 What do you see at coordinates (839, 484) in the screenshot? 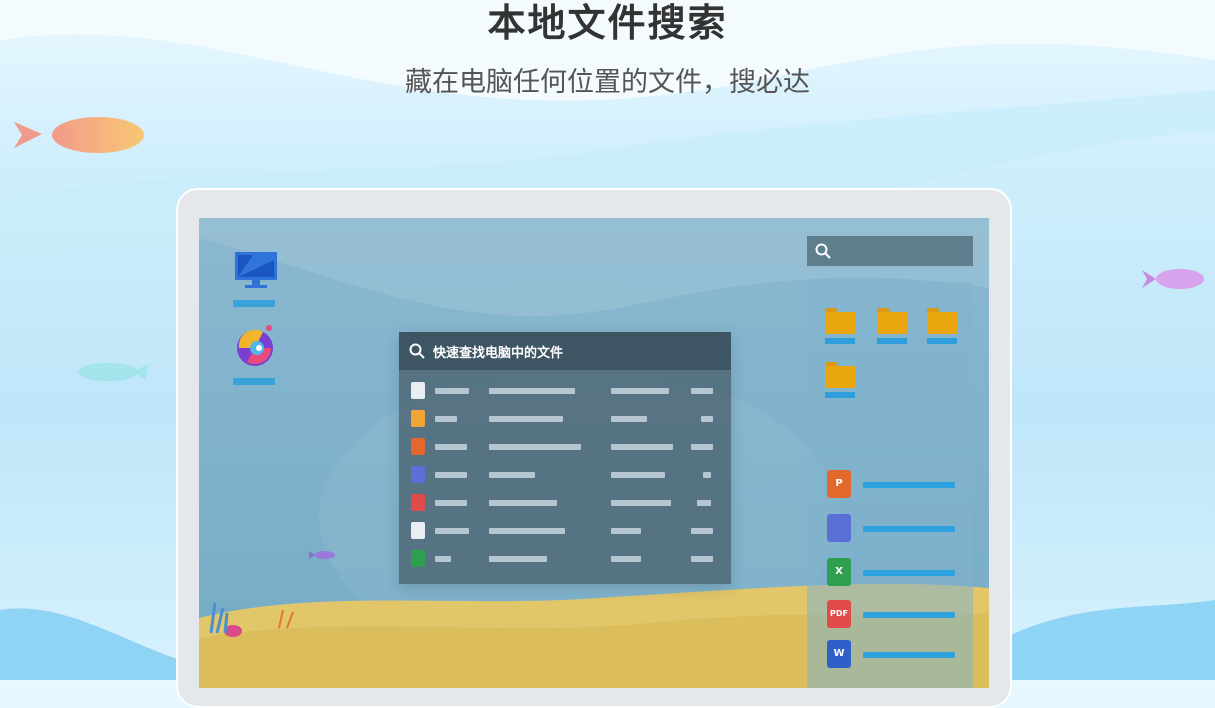
I see `powerpoint-icon: P` at bounding box center [839, 484].